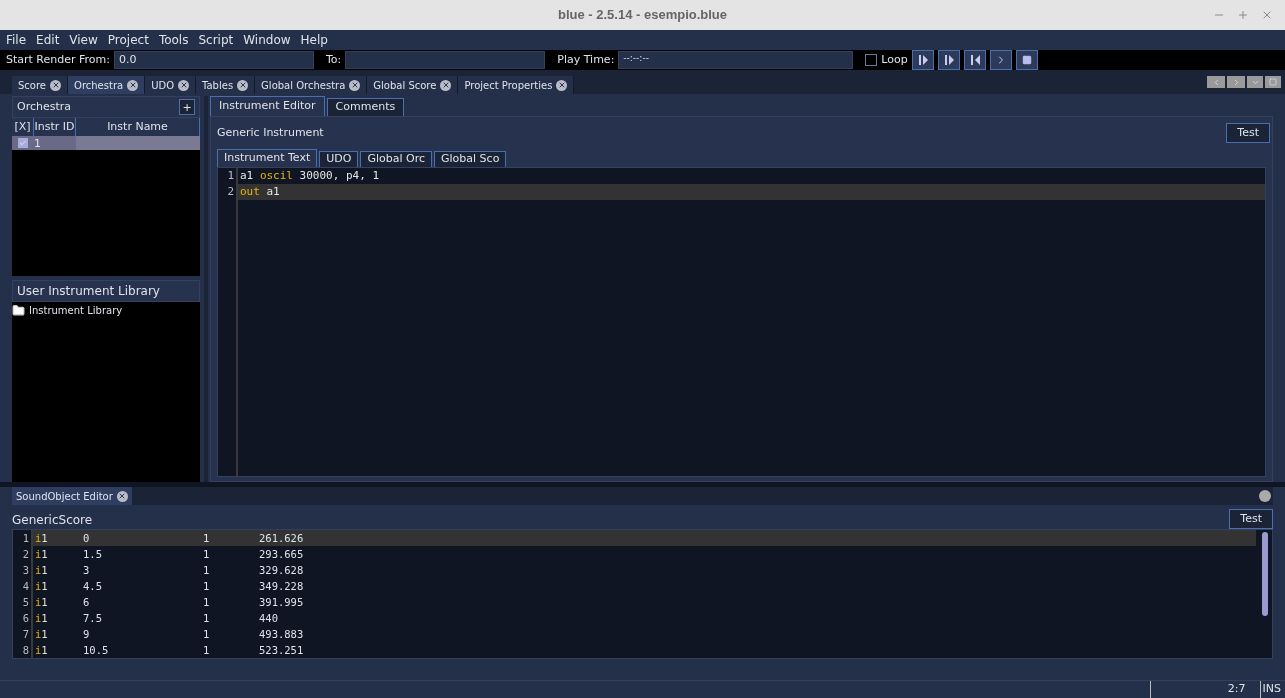 This screenshot has width=1285, height=698. What do you see at coordinates (48, 40) in the screenshot?
I see `menu-item: Edit` at bounding box center [48, 40].